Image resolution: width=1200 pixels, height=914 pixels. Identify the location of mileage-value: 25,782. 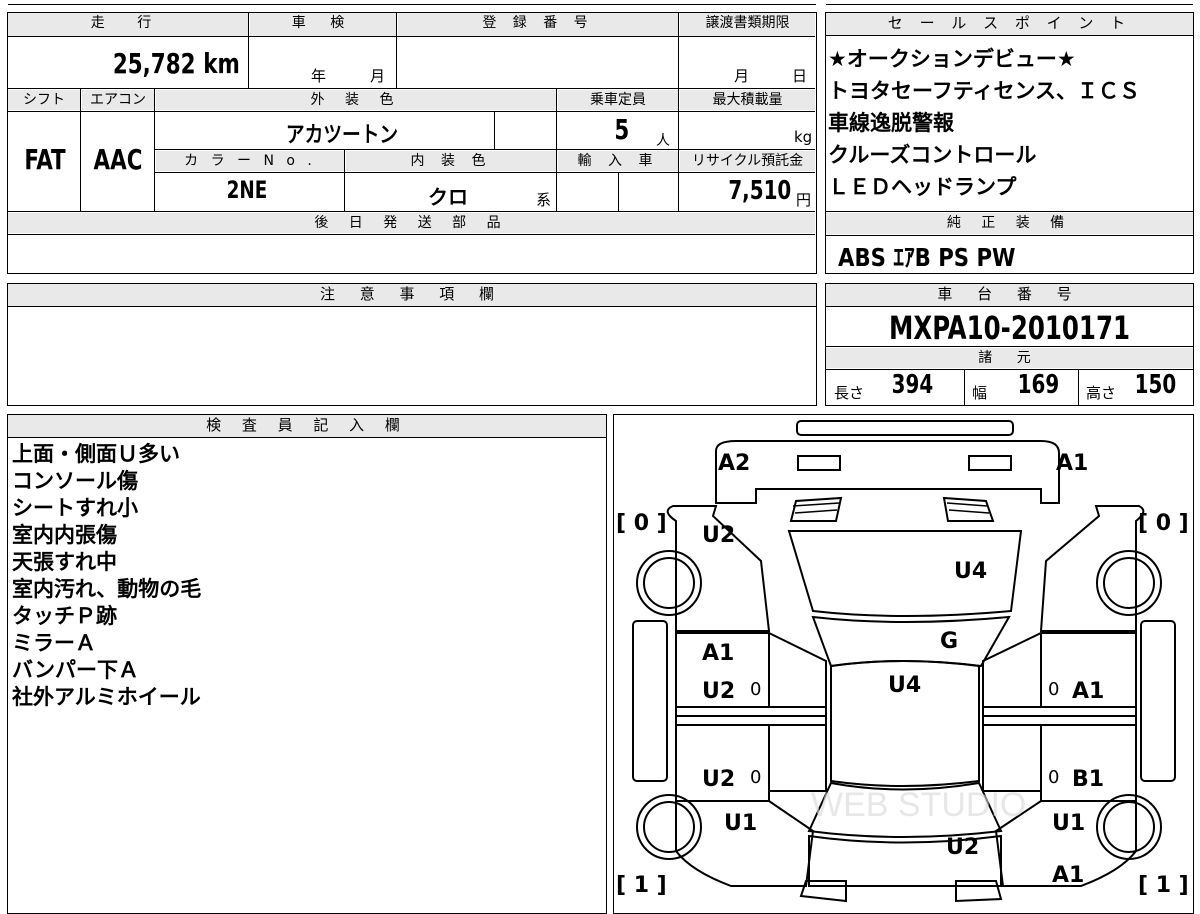
(154, 63).